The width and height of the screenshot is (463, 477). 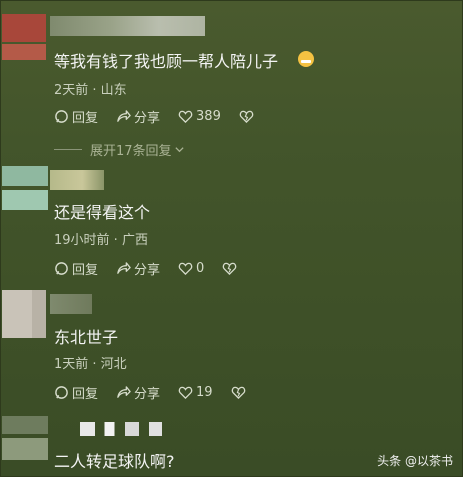 What do you see at coordinates (306, 59) in the screenshot?
I see `grinning-face-emoji` at bounding box center [306, 59].